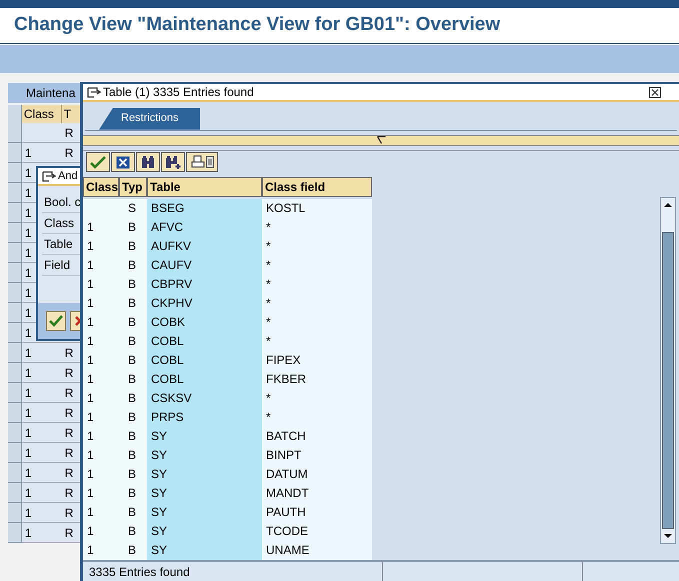  Describe the element at coordinates (204, 398) in the screenshot. I see `table-cell: CSKSV` at that location.